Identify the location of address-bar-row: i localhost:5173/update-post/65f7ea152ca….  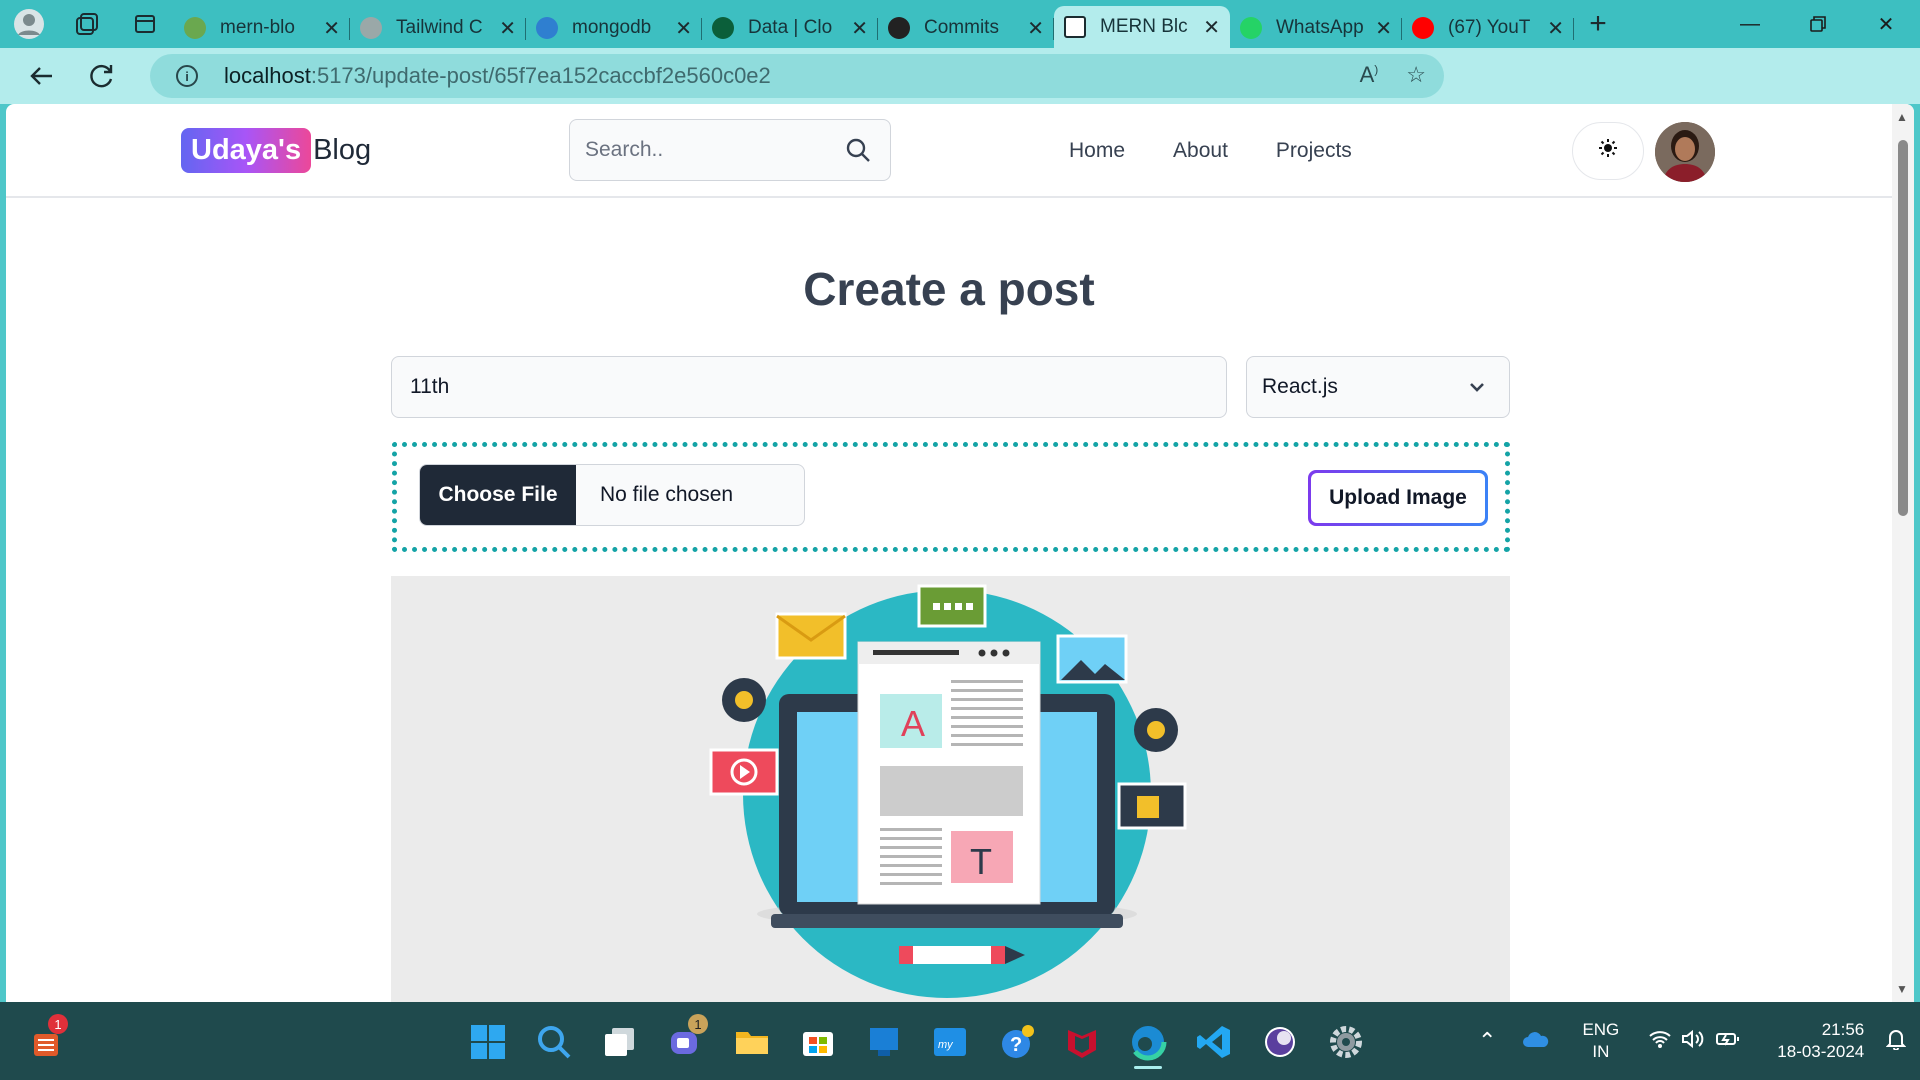
(960, 93).